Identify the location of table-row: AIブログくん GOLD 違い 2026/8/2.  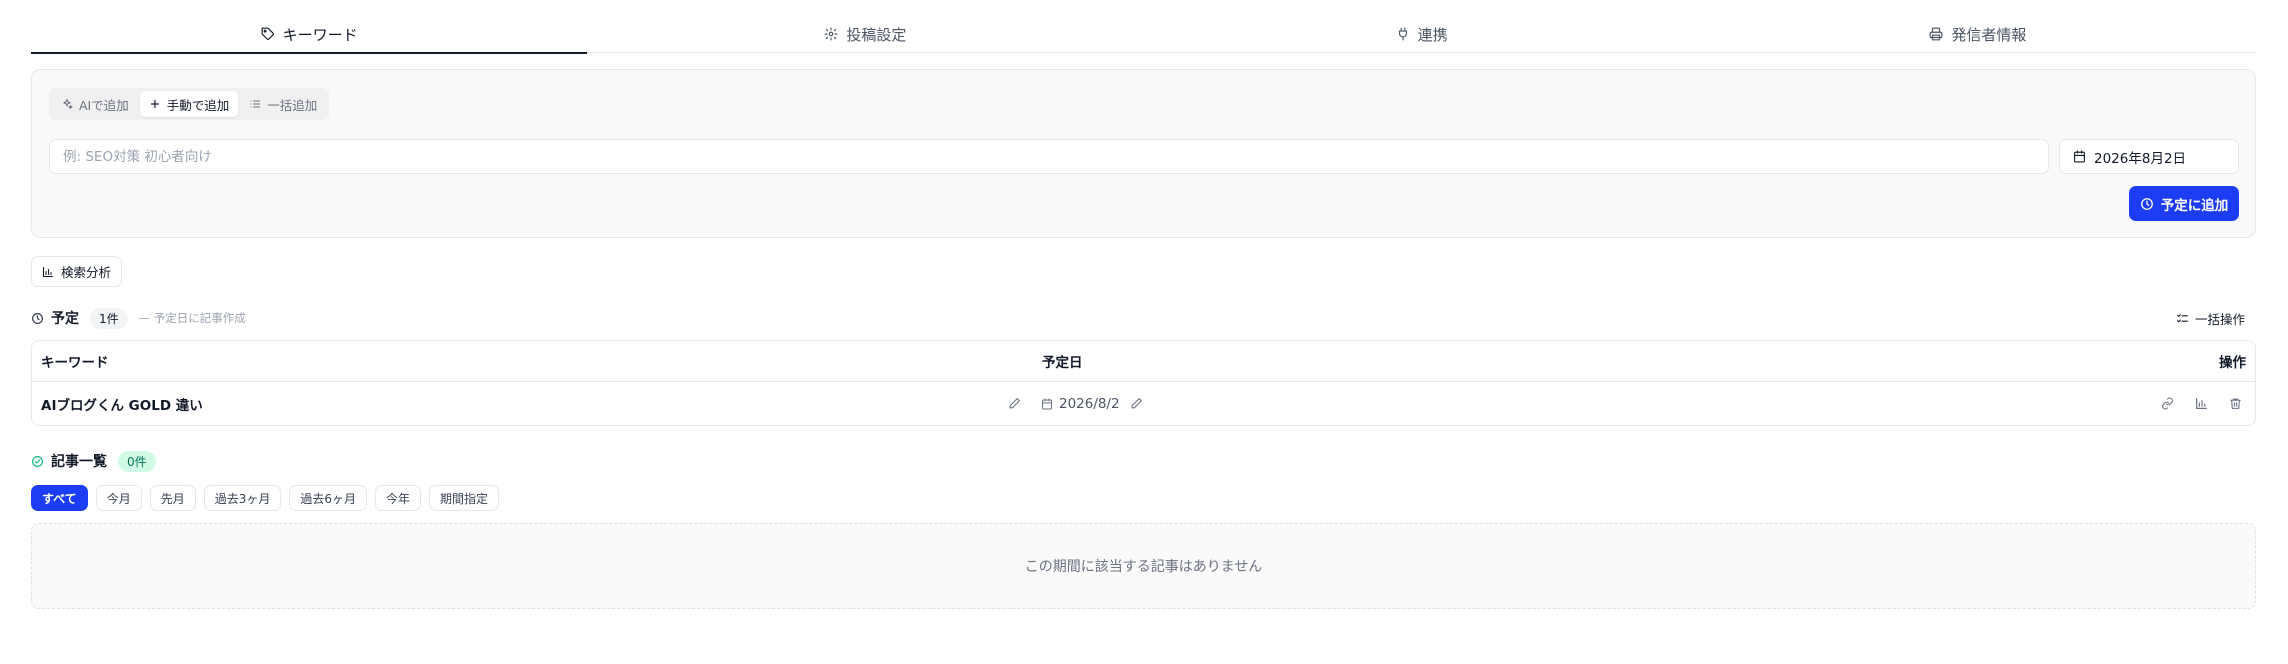
(1143, 403).